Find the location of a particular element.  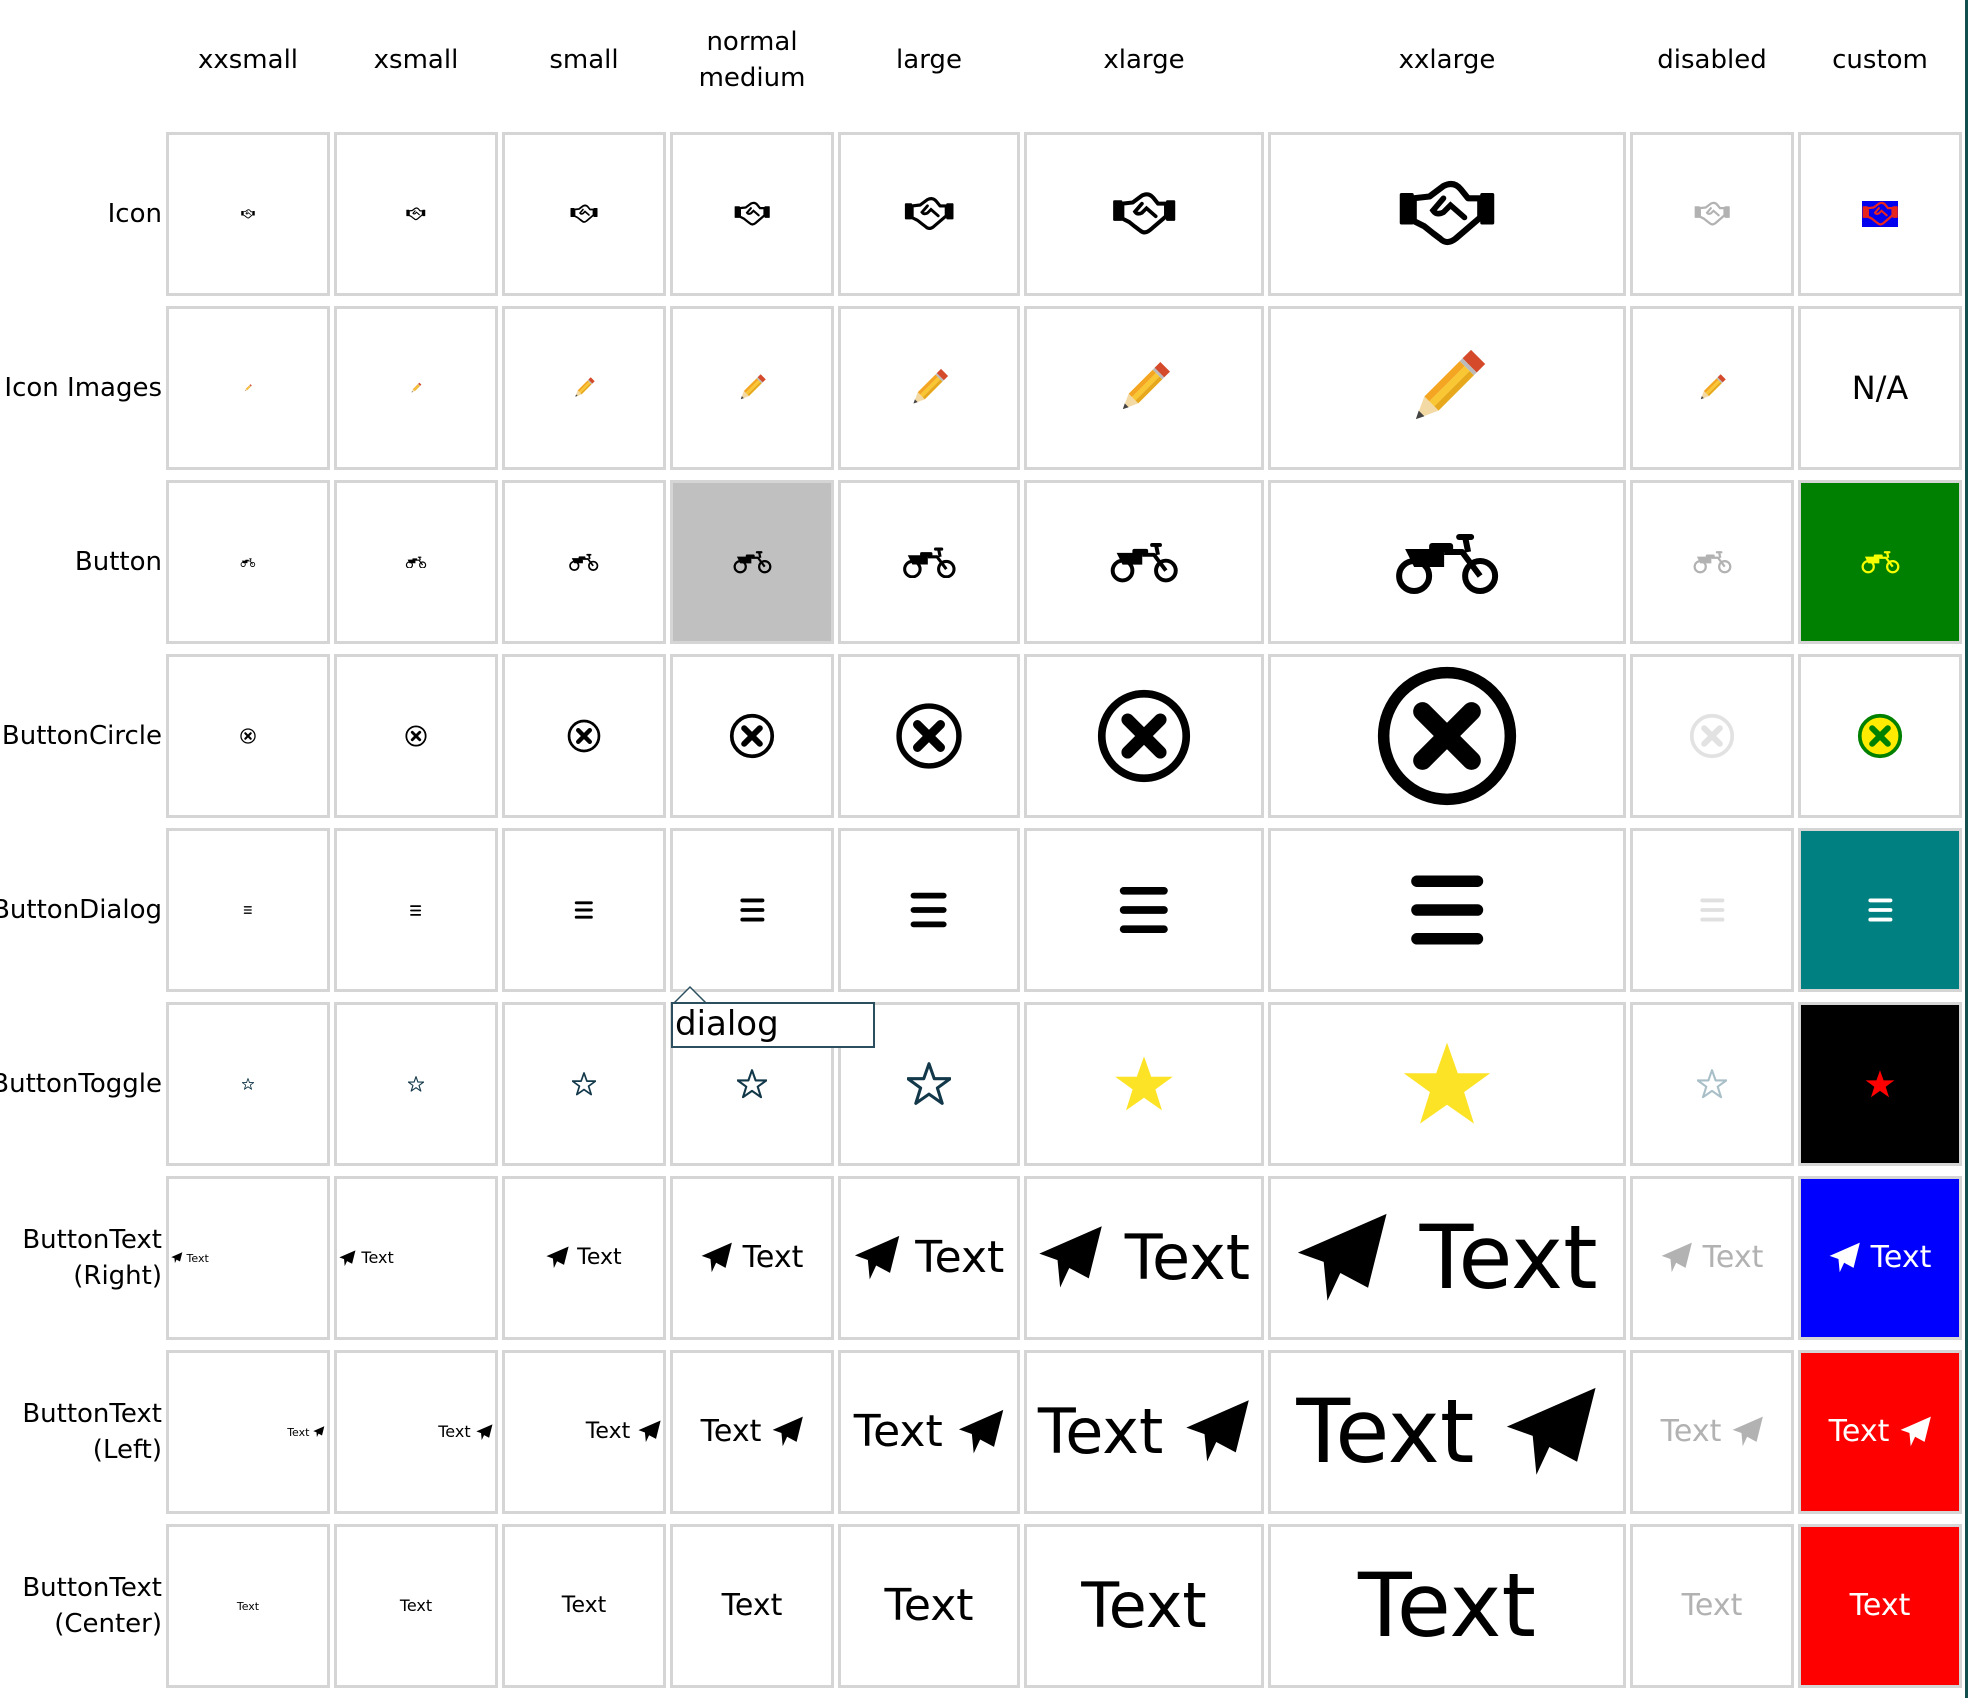

cell-button-normal is located at coordinates (752, 562).